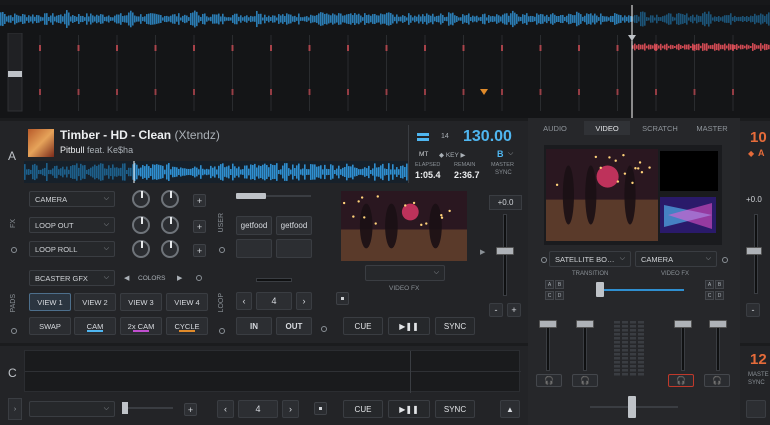 The image size is (770, 425). I want to click on deck-c-loop-halve: ‹, so click(225, 409).